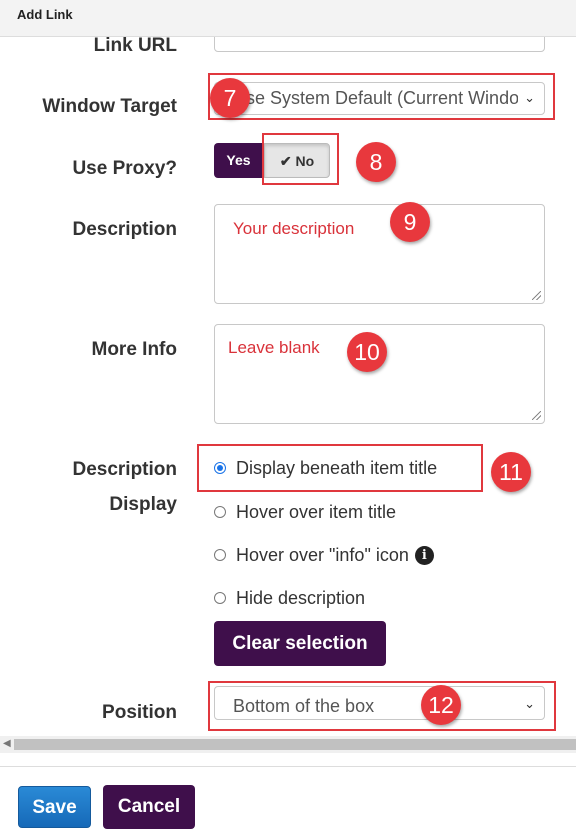  I want to click on description-value: Your description, so click(294, 228).